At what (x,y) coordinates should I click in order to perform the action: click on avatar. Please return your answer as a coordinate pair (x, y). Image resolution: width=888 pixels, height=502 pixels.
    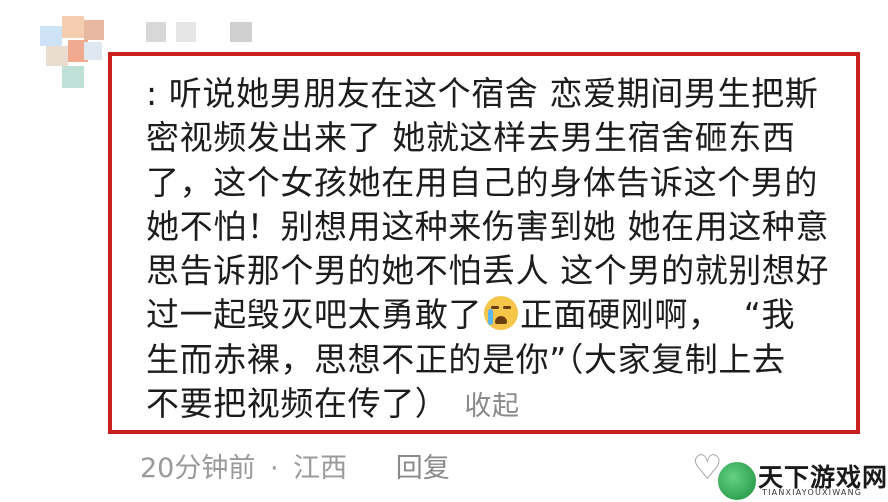
    Looking at the image, I should click on (75, 53).